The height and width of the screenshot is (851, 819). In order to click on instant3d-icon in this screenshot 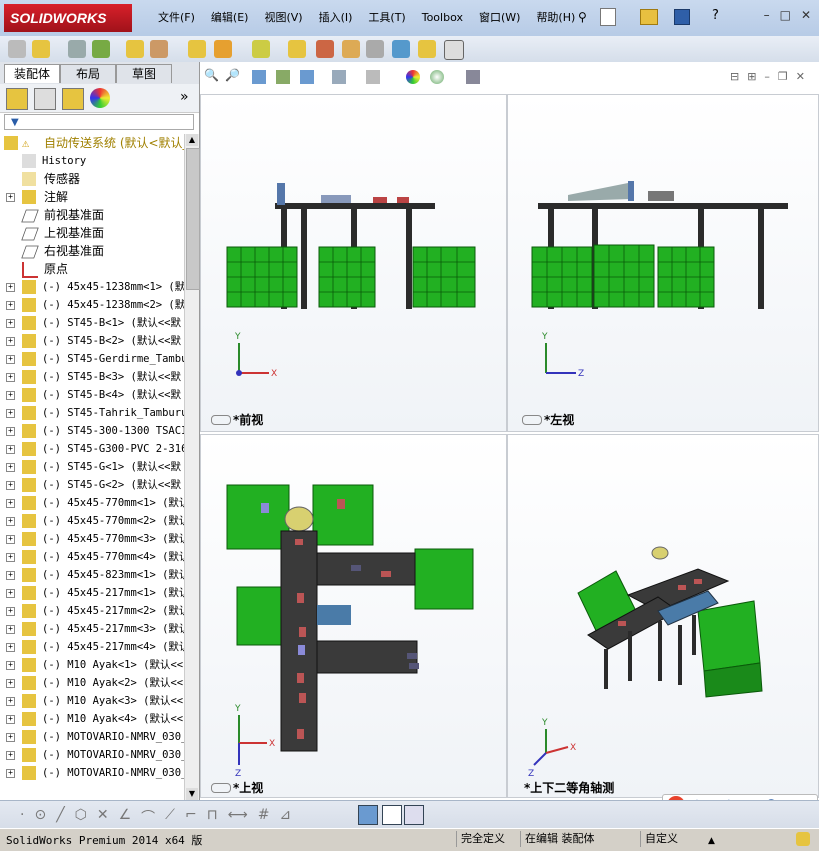, I will do `click(401, 49)`.